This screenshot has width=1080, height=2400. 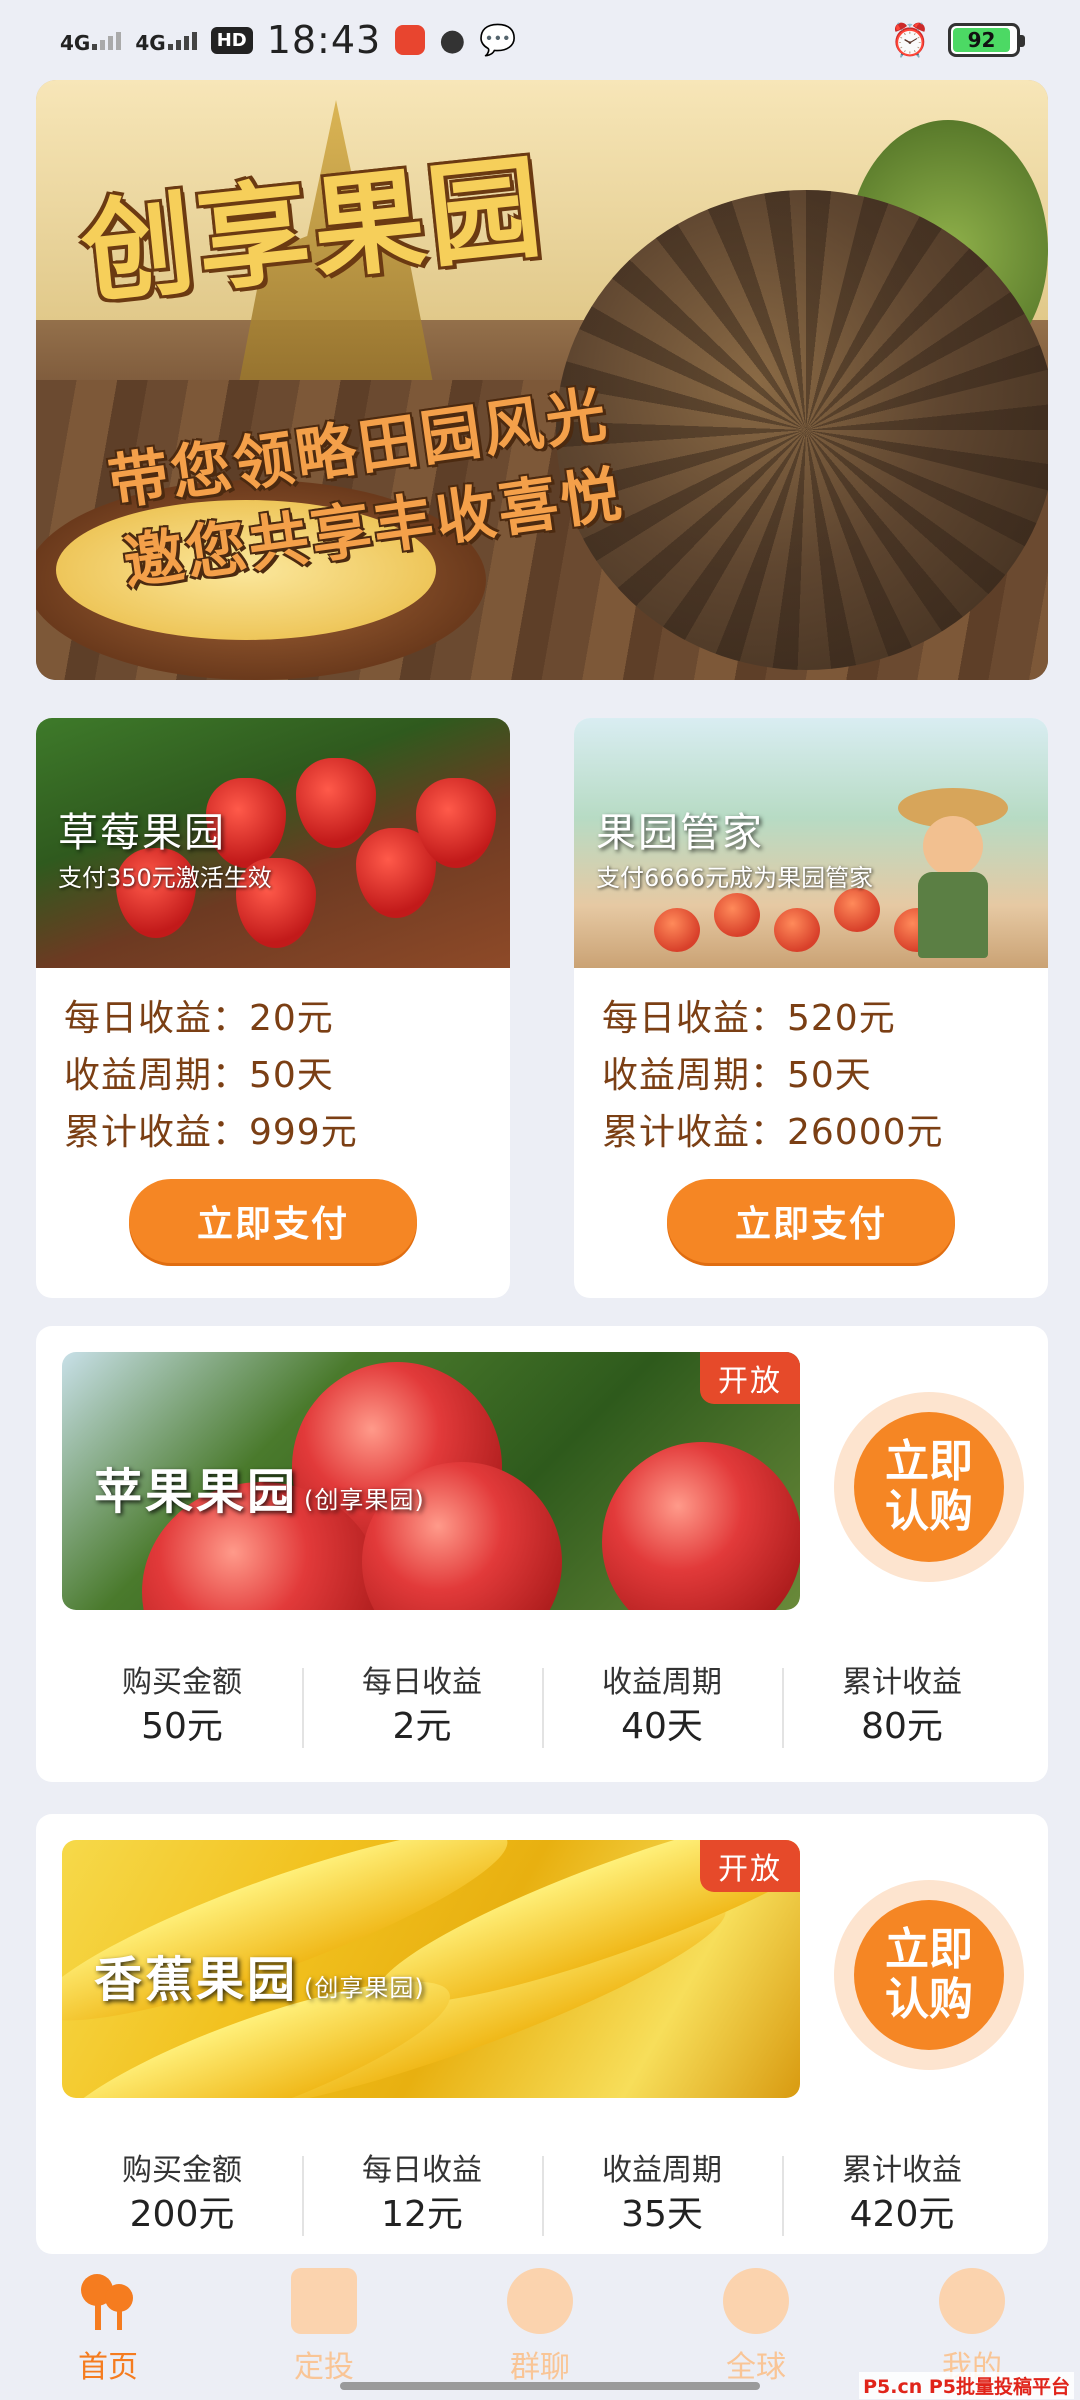 I want to click on product-stats: 购买金额 200元 每日收益 12元 收益周期 35天 累计收益 420元, so click(x=542, y=2195).